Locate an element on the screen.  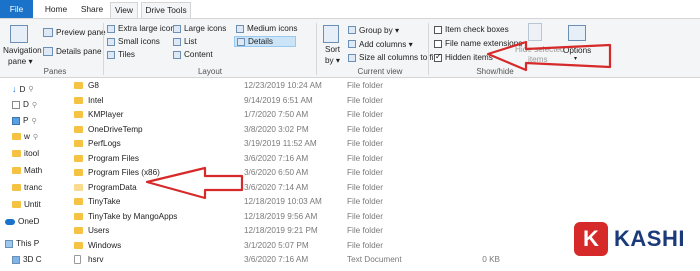
sort-by-button: Sort is located at coordinates (332, 49).